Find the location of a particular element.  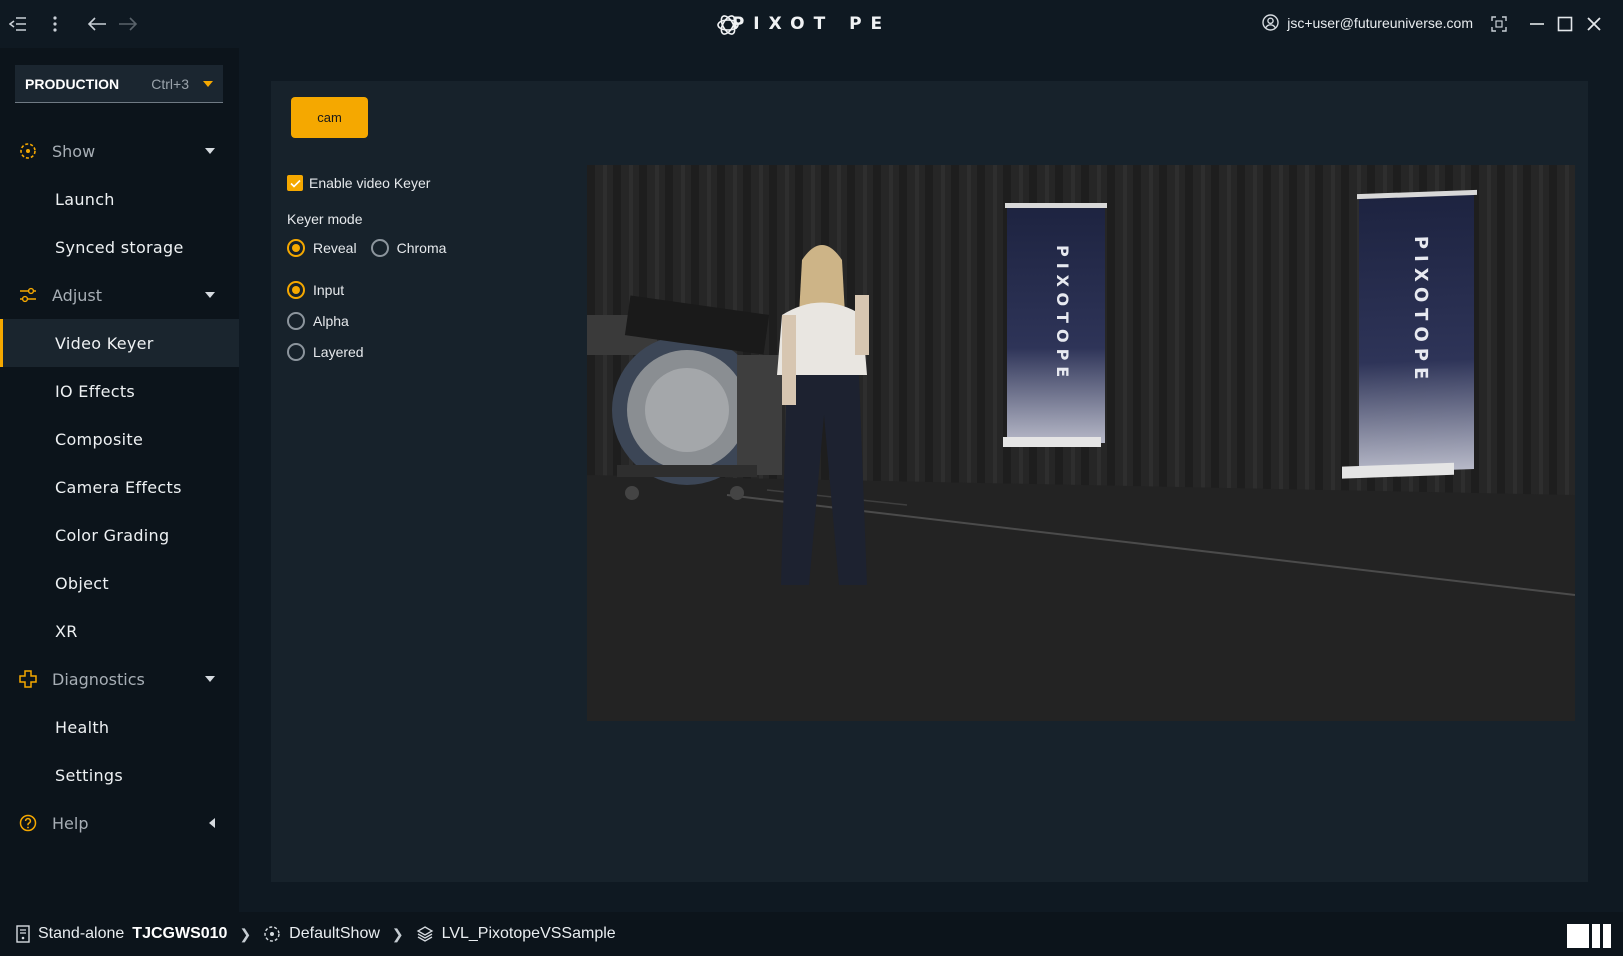

mode-radio-chroma: Chroma is located at coordinates (408, 248).